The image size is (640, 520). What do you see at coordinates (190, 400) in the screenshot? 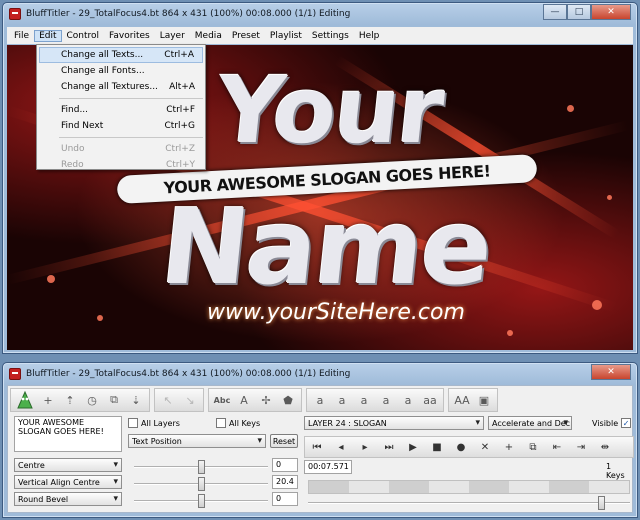
I see `move-down-icon: ↘` at bounding box center [190, 400].